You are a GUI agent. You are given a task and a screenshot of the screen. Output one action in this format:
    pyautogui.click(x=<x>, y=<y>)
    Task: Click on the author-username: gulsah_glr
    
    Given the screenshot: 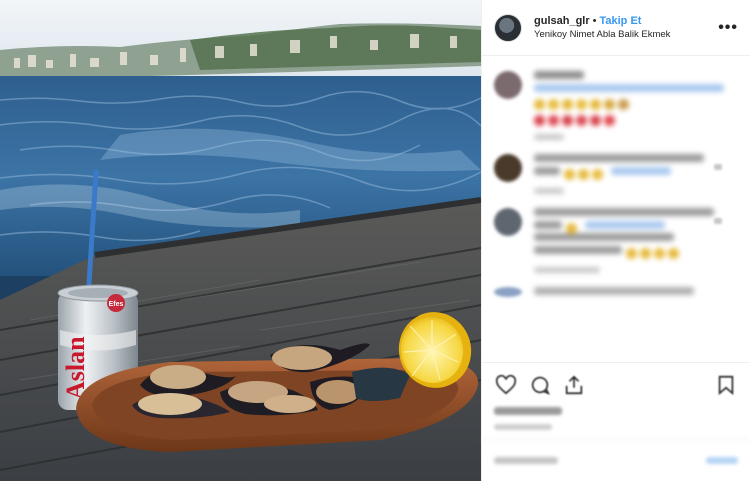 What is the action you would take?
    pyautogui.click(x=562, y=21)
    